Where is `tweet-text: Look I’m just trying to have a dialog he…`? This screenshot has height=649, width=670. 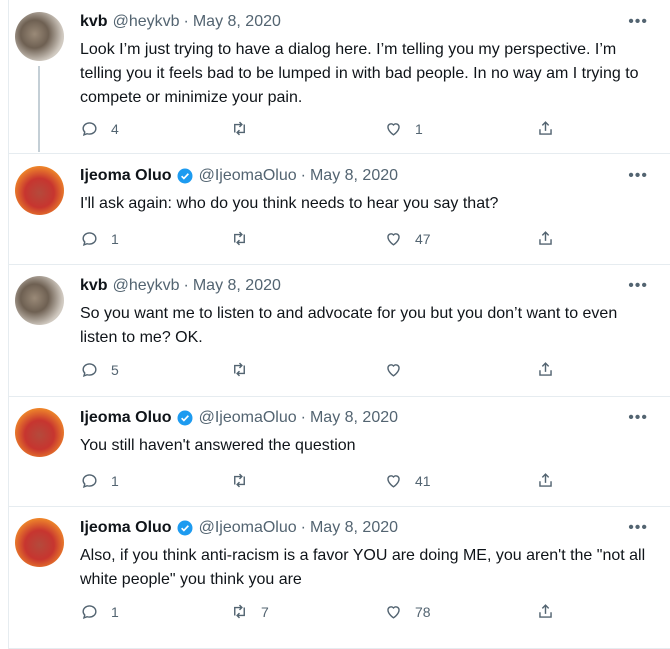 tweet-text: Look I’m just trying to have a dialog he… is located at coordinates (359, 73).